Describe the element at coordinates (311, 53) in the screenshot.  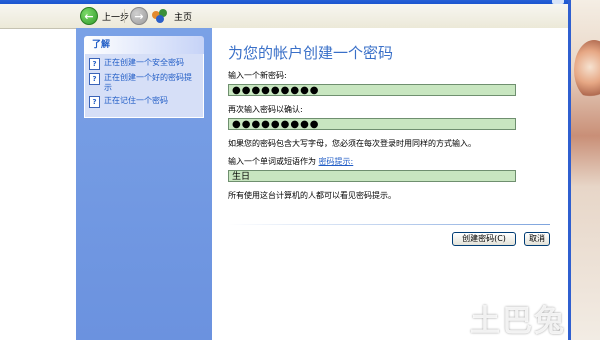
I see `page-title: 为您的帐户创建一个密码` at that location.